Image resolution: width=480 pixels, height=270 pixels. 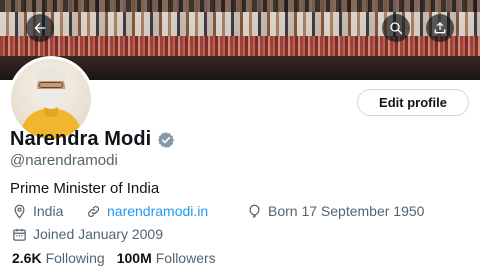 I want to click on back-button, so click(x=40, y=28).